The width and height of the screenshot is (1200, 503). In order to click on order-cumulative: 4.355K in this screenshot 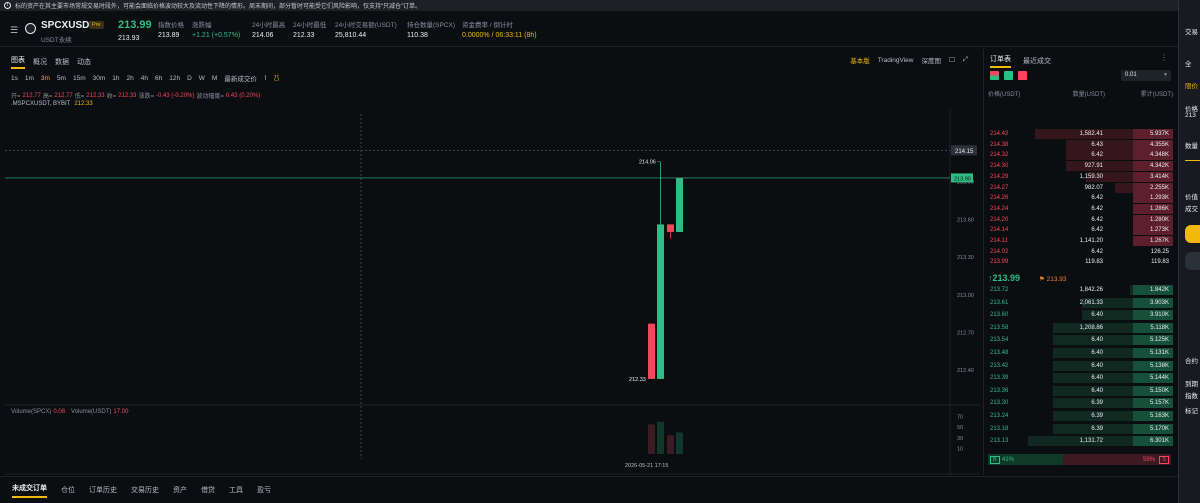, I will do `click(1159, 144)`.